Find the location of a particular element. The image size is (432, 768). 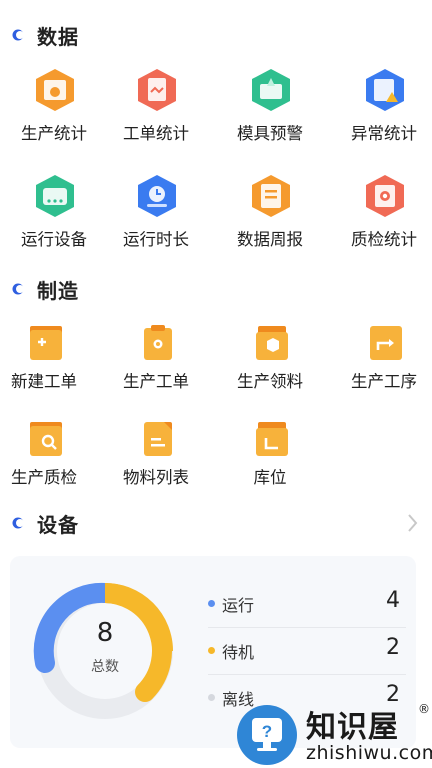

quality-stats-icon is located at coordinates (385, 196).